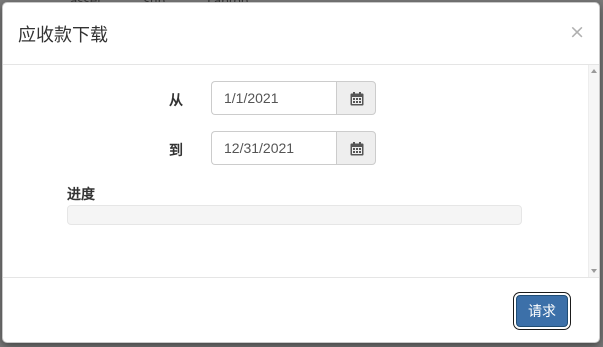 The width and height of the screenshot is (603, 347). I want to click on dialog-title: 应收款下载, so click(63, 35).